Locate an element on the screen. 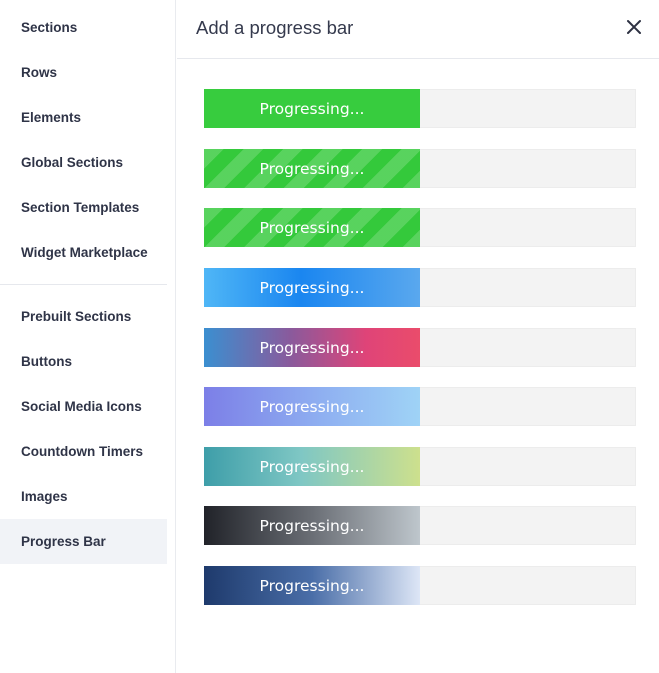 The height and width of the screenshot is (673, 659). sidebar-item-buttons: Buttons is located at coordinates (83, 361).